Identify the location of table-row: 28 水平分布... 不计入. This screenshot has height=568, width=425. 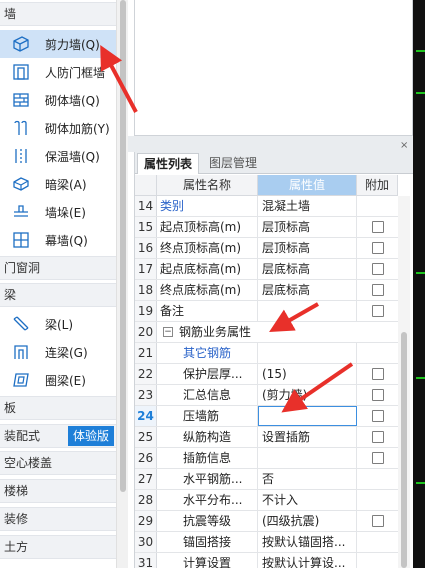
(266, 500).